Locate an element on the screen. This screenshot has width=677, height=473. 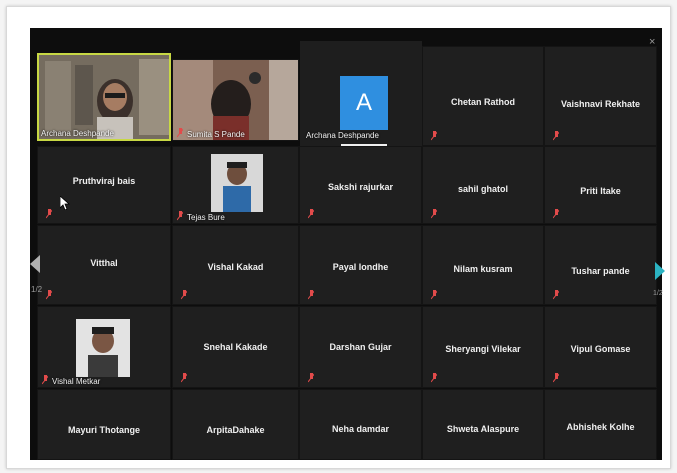
tile-darshan: Darshan Gujar is located at coordinates (360, 347).